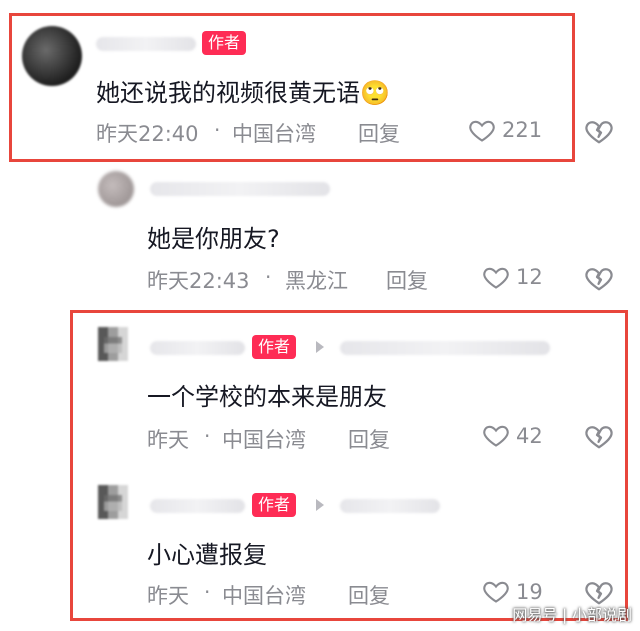 The width and height of the screenshot is (640, 631). What do you see at coordinates (572, 615) in the screenshot?
I see `watermark: 网易号 | 小部说剧` at bounding box center [572, 615].